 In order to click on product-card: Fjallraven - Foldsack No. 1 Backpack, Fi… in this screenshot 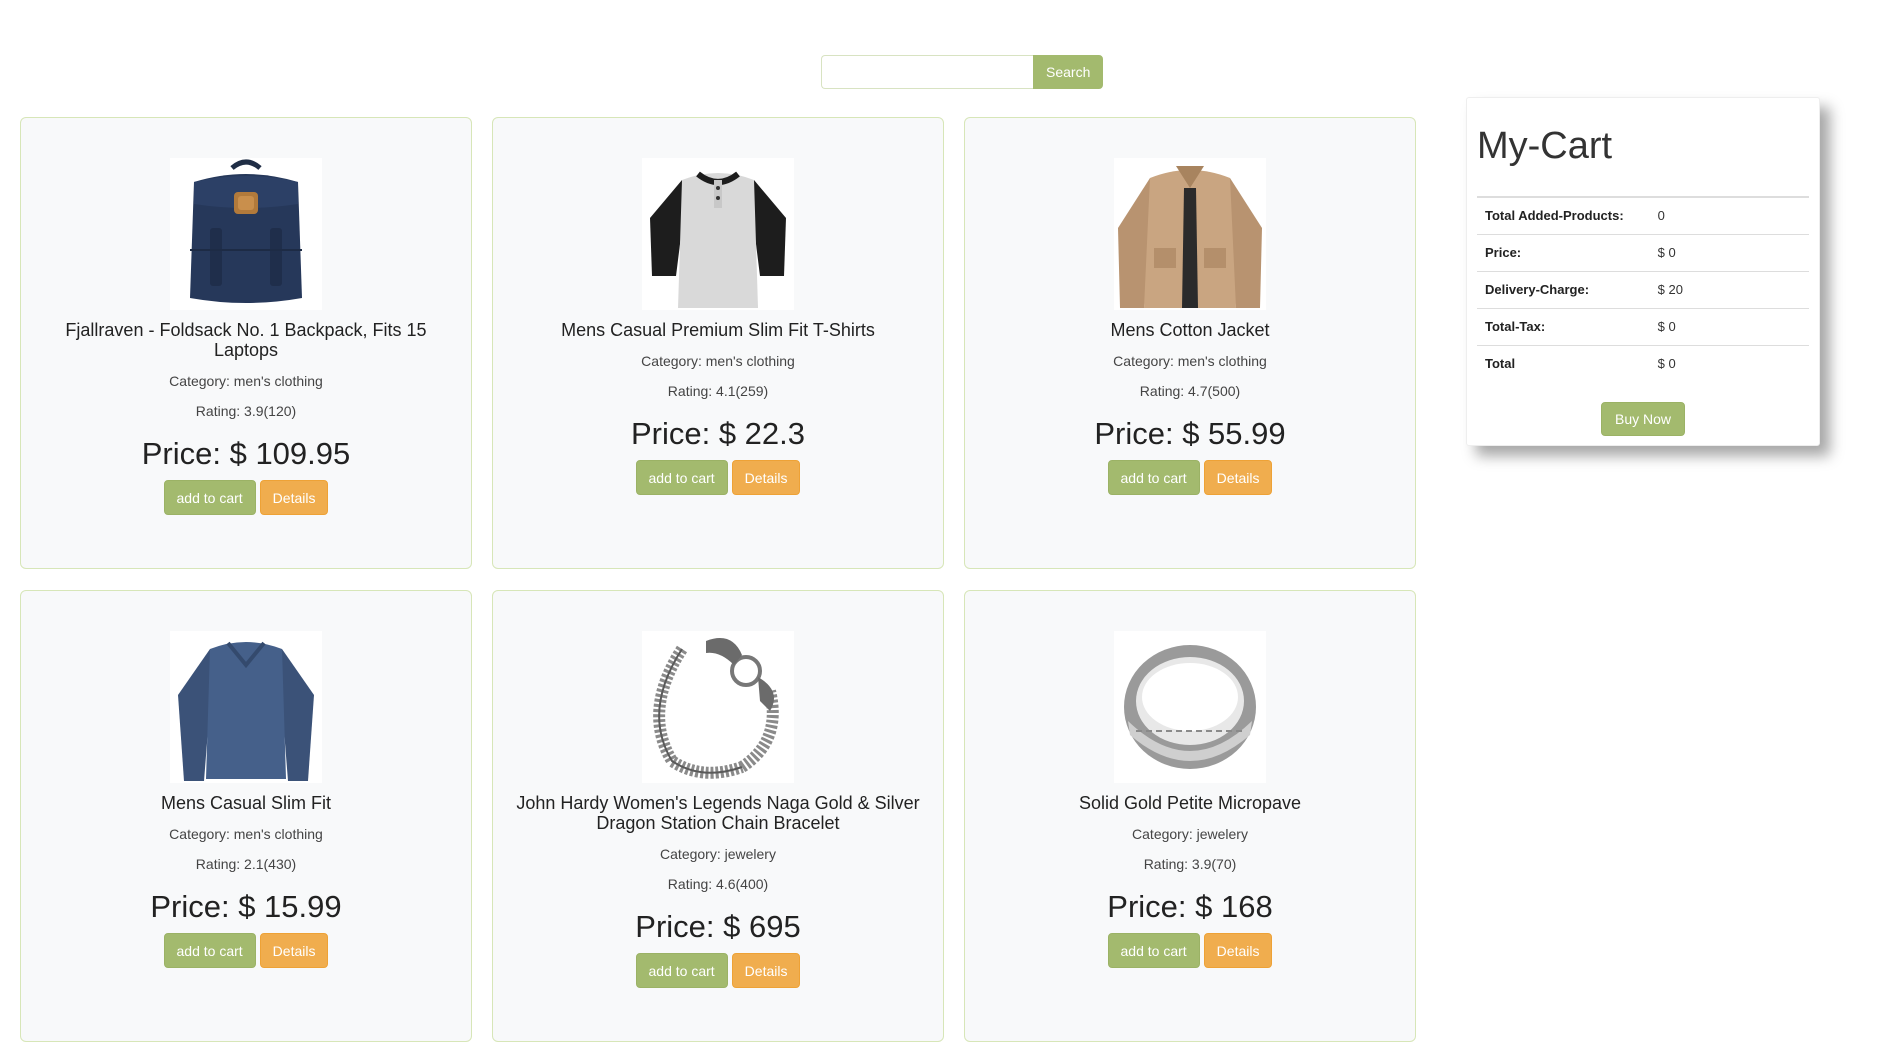, I will do `click(246, 343)`.